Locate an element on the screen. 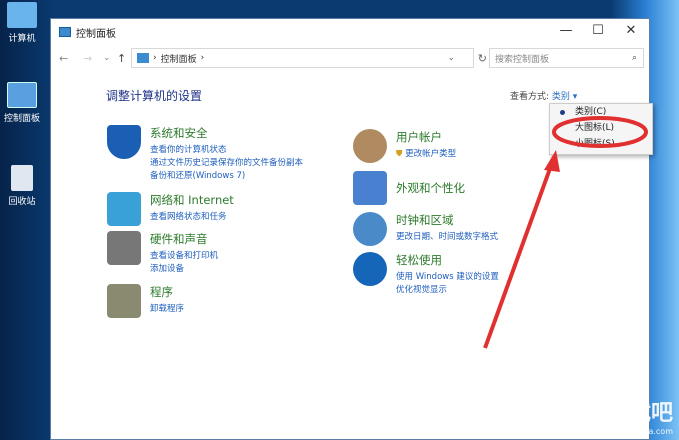 This screenshot has height=440, width=679. arrow-head is located at coordinates (552, 161).